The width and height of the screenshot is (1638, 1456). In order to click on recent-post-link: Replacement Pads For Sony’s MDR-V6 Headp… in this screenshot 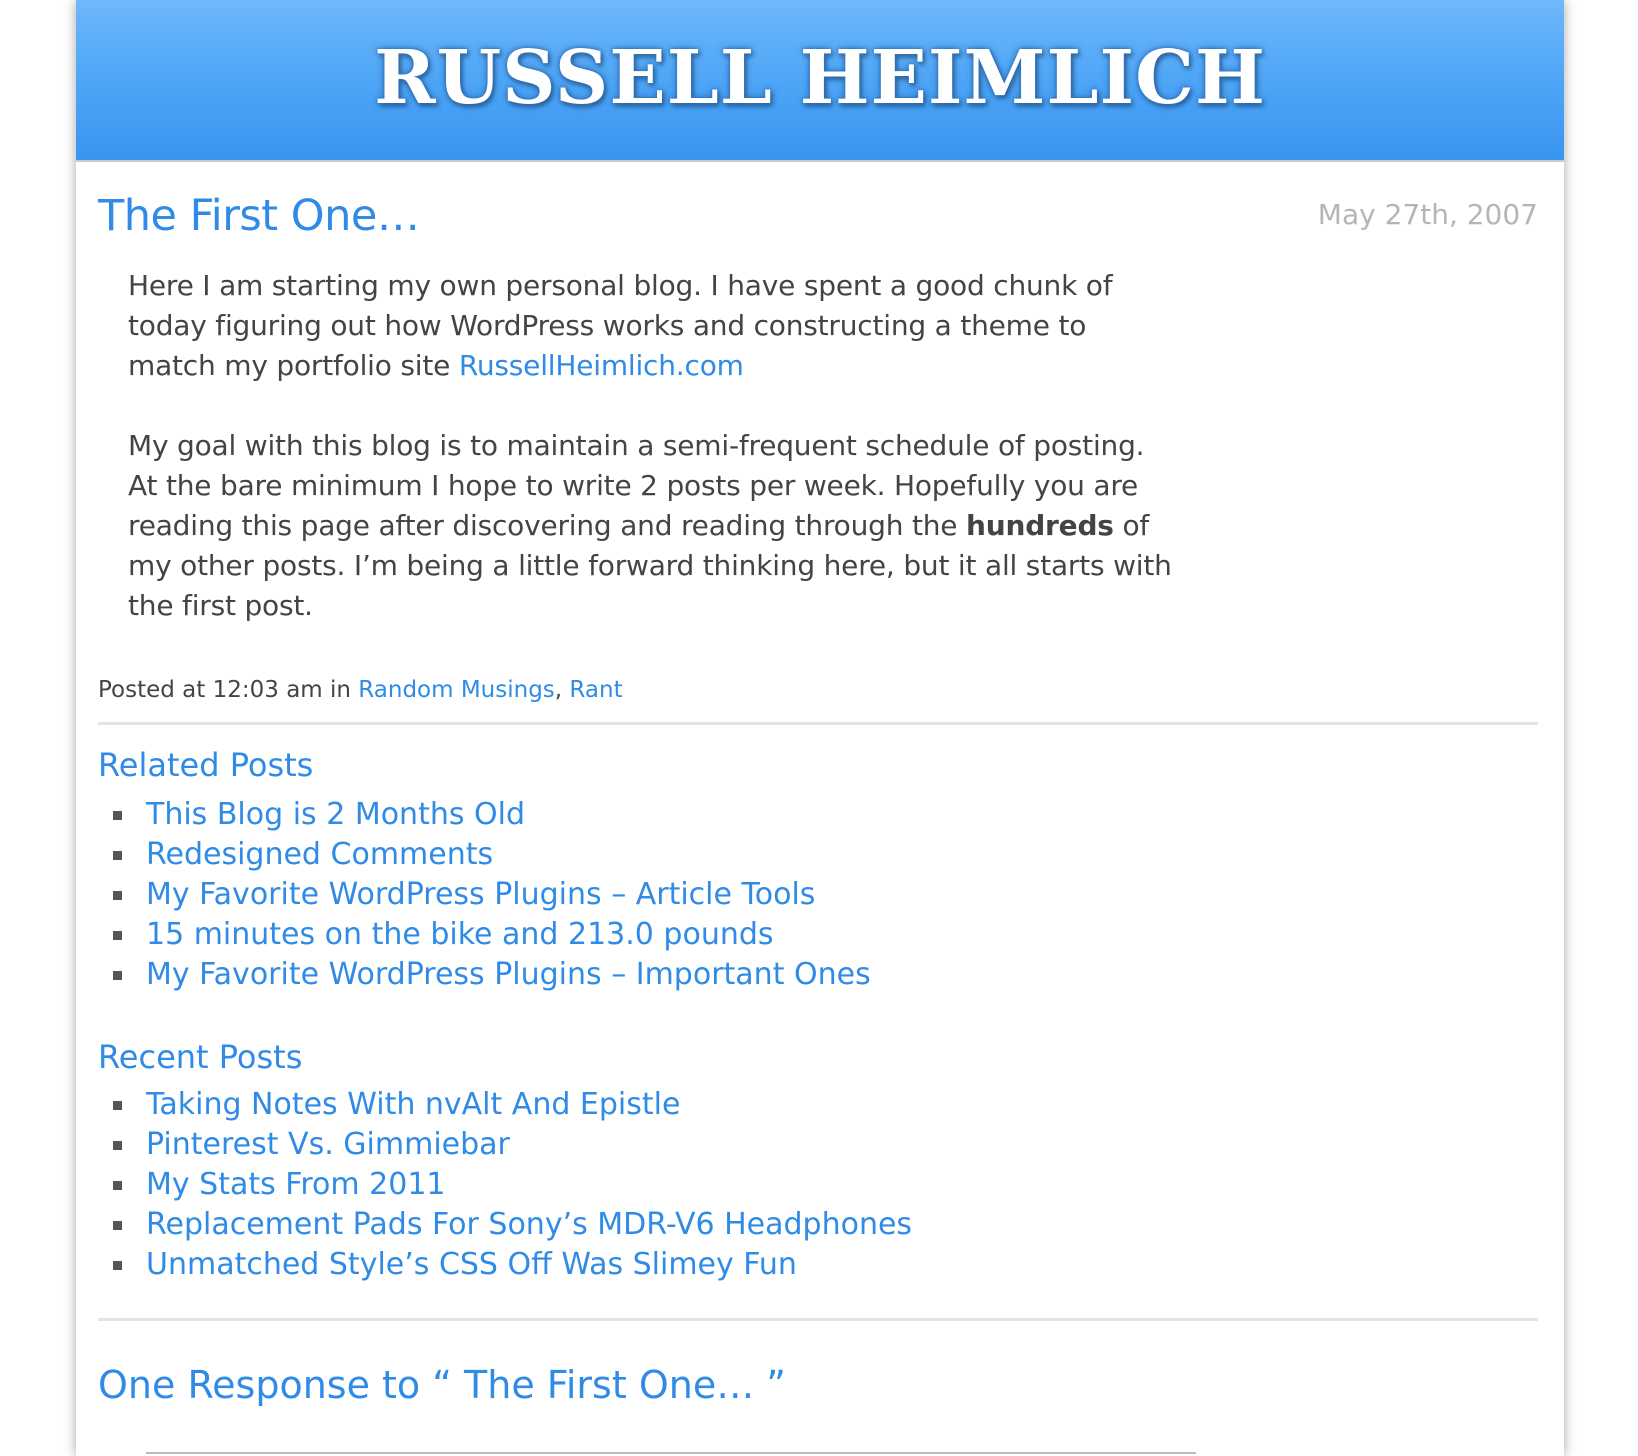, I will do `click(529, 1224)`.